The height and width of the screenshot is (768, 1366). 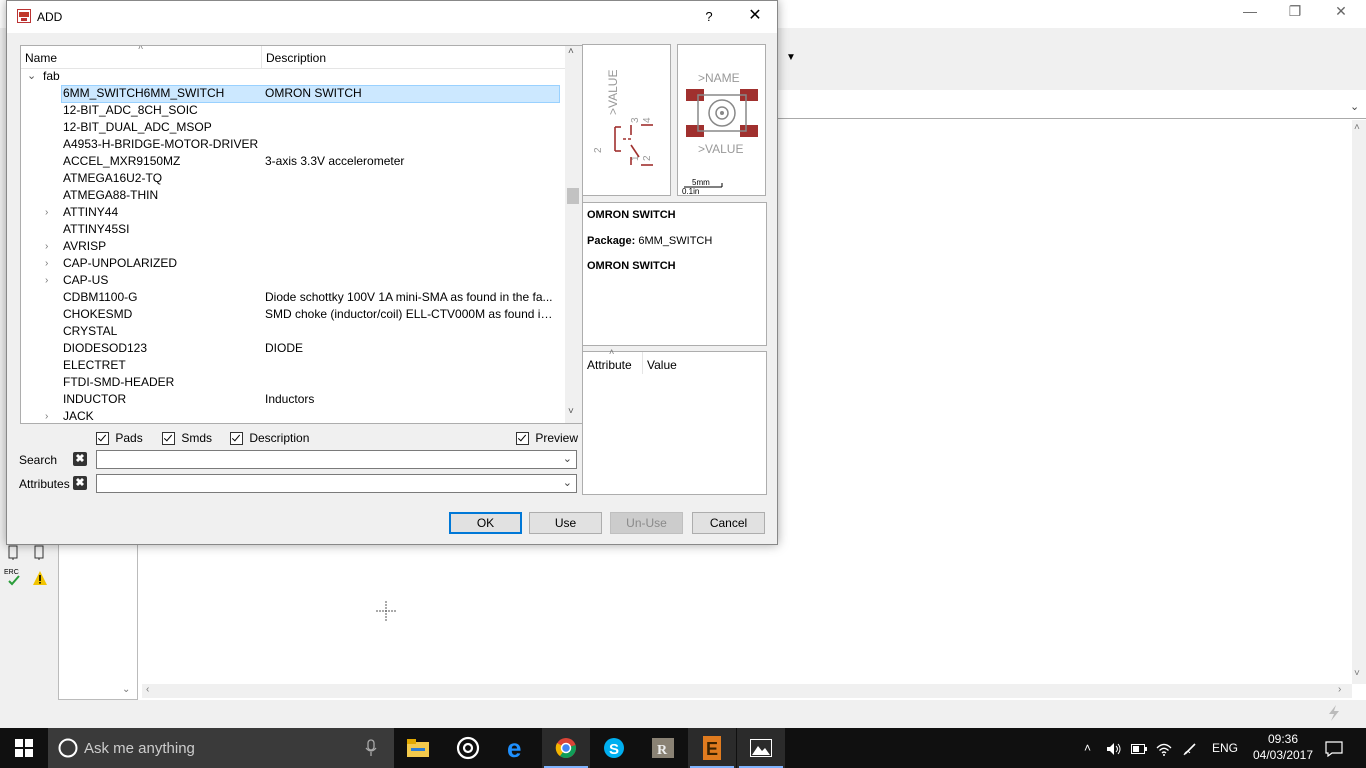 I want to click on app-taskbar-icon: R, so click(x=663, y=748).